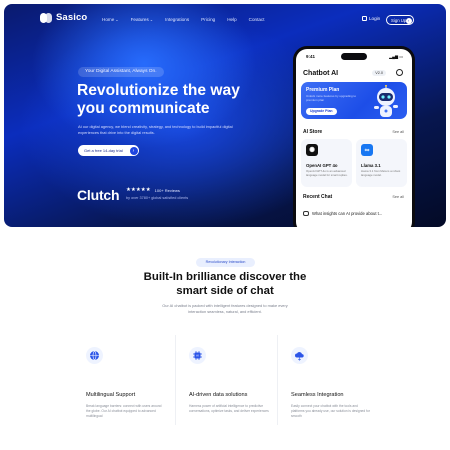  What do you see at coordinates (153, 190) in the screenshot?
I see `rating: ★★★★★ 100+ Reviews` at bounding box center [153, 190].